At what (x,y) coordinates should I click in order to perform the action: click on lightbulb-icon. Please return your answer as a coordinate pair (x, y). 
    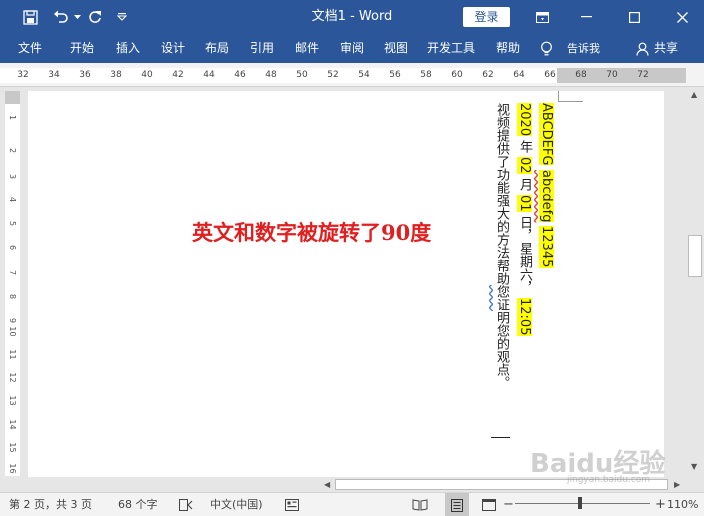
    Looking at the image, I should click on (546, 48).